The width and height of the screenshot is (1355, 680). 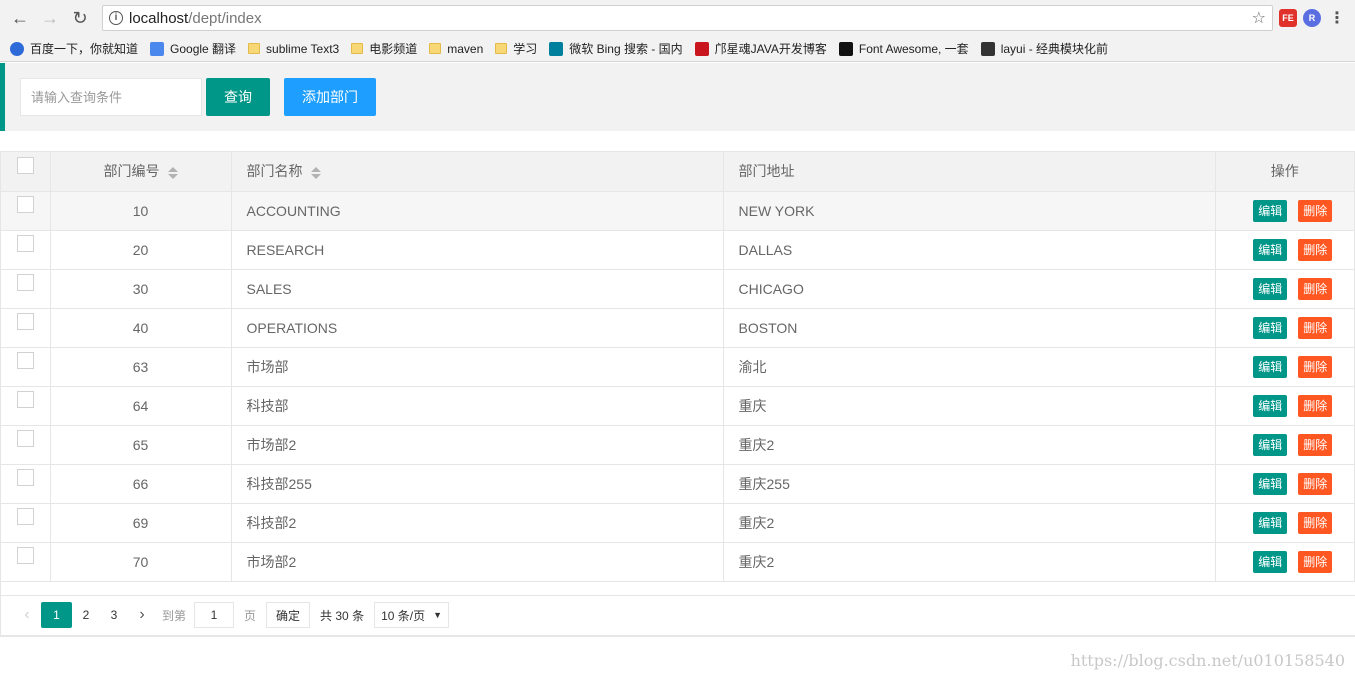 I want to click on add-dept-button: 添加部门, so click(x=330, y=97).